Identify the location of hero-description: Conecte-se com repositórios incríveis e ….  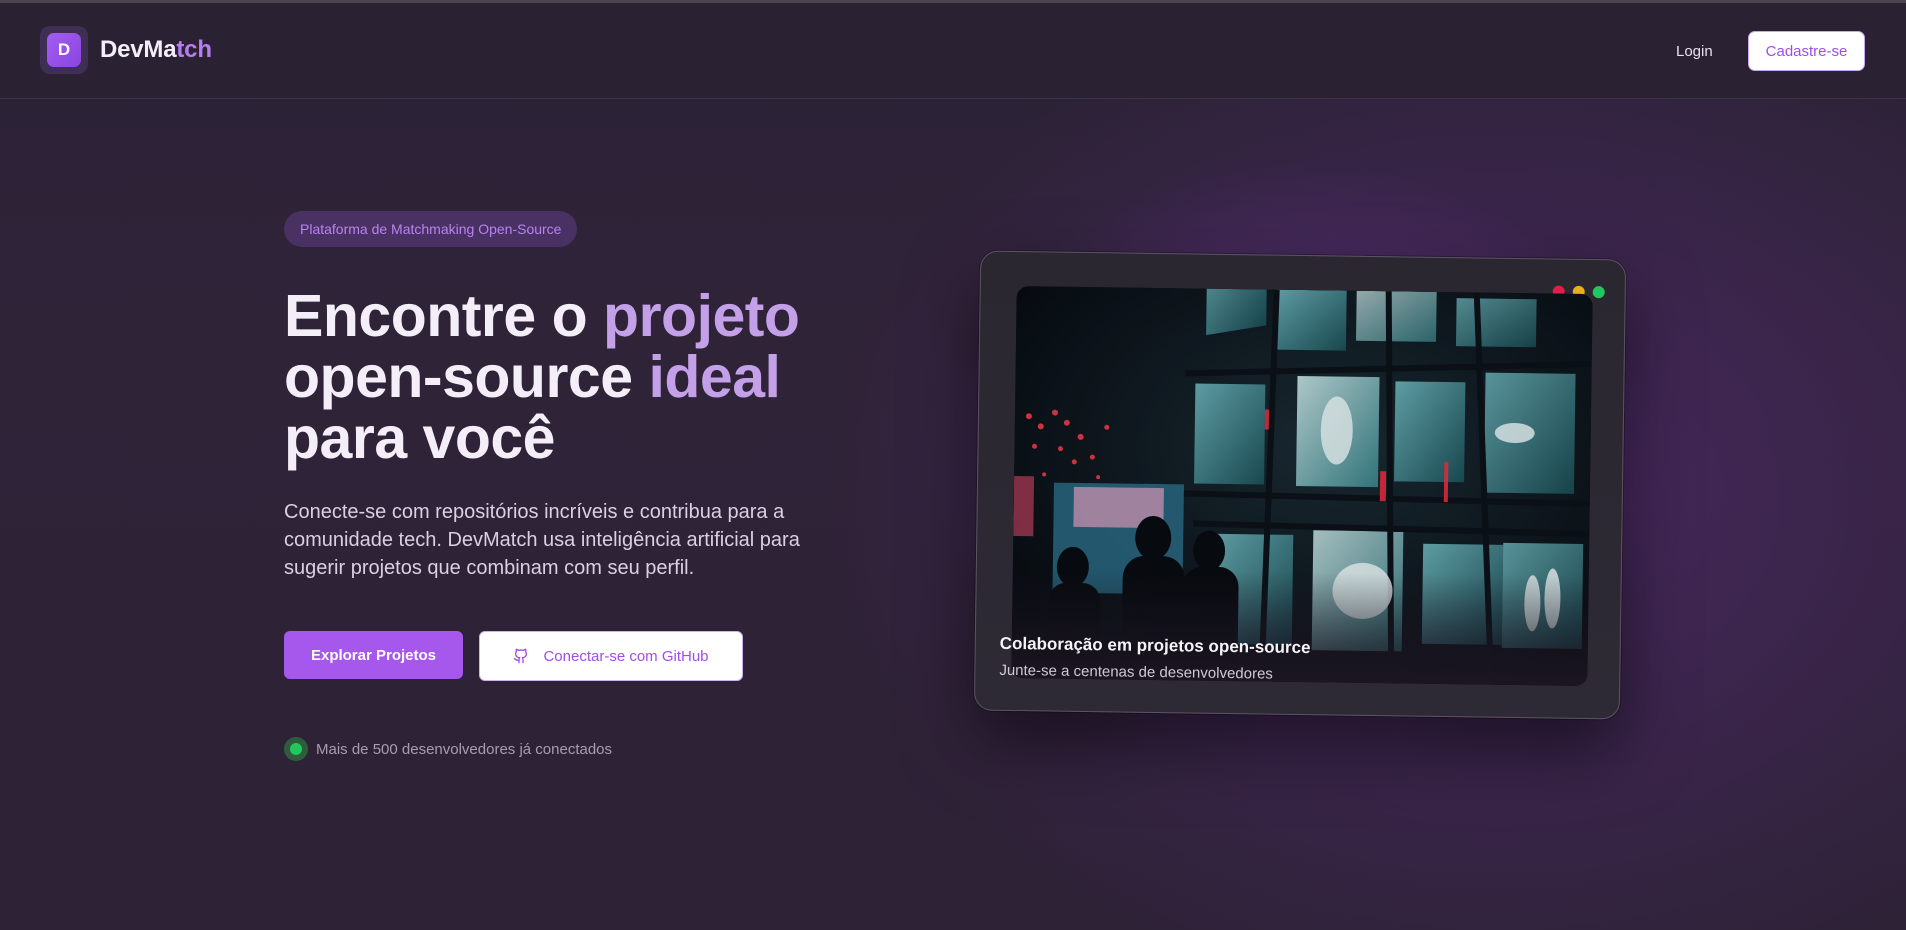
(542, 540).